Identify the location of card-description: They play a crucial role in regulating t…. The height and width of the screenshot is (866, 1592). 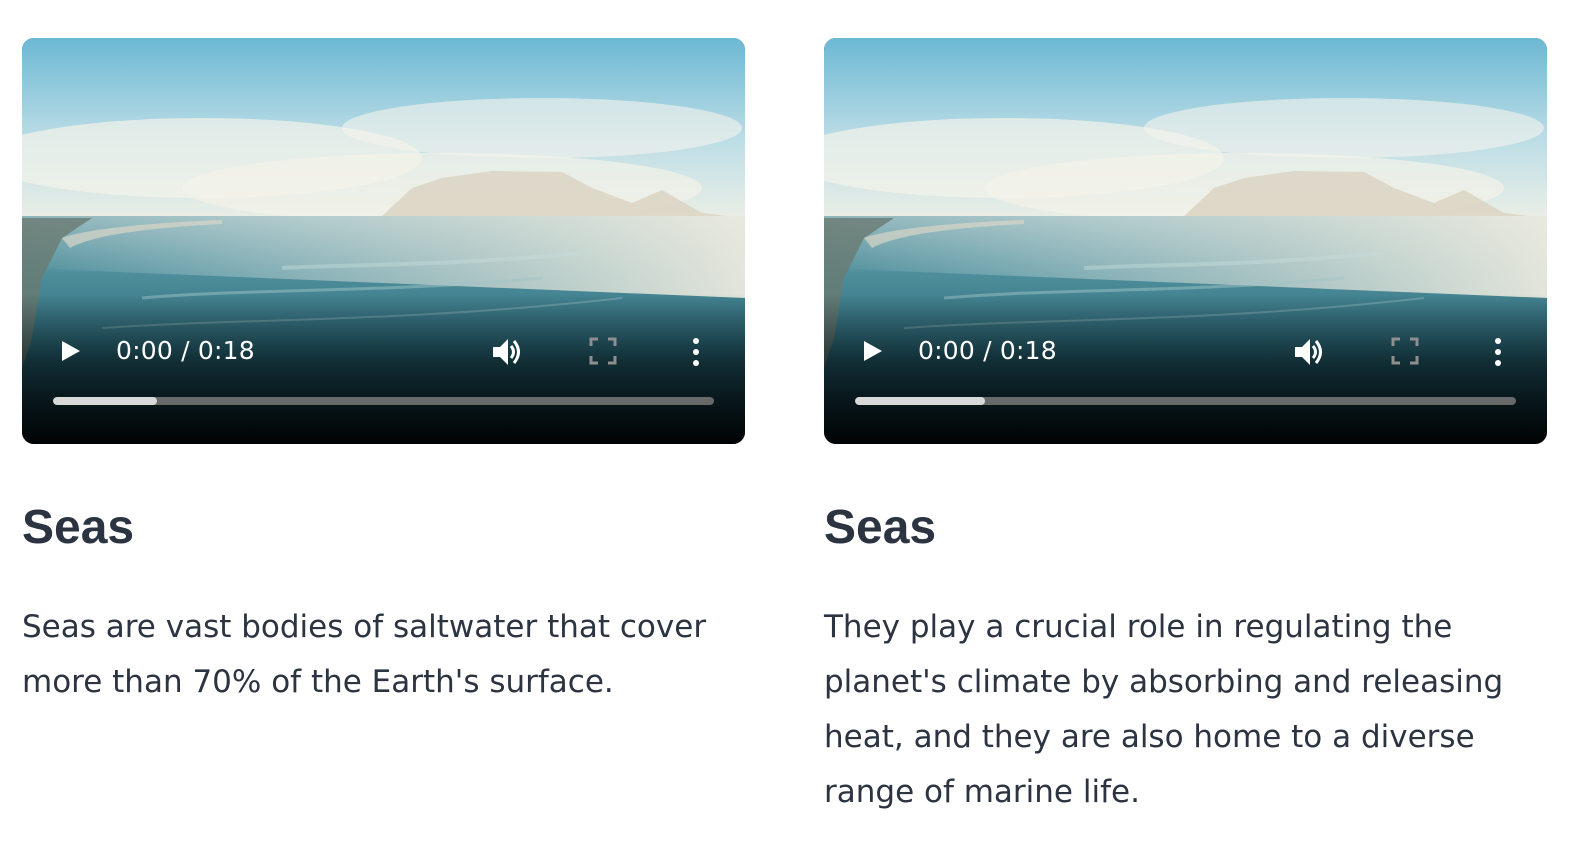
(1164, 709).